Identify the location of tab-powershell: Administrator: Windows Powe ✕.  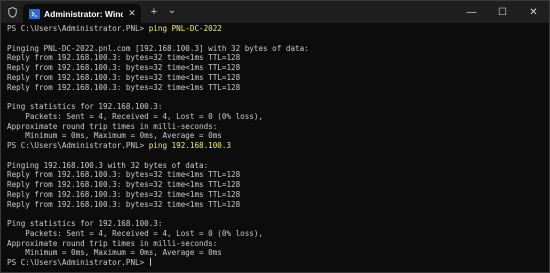
(82, 13).